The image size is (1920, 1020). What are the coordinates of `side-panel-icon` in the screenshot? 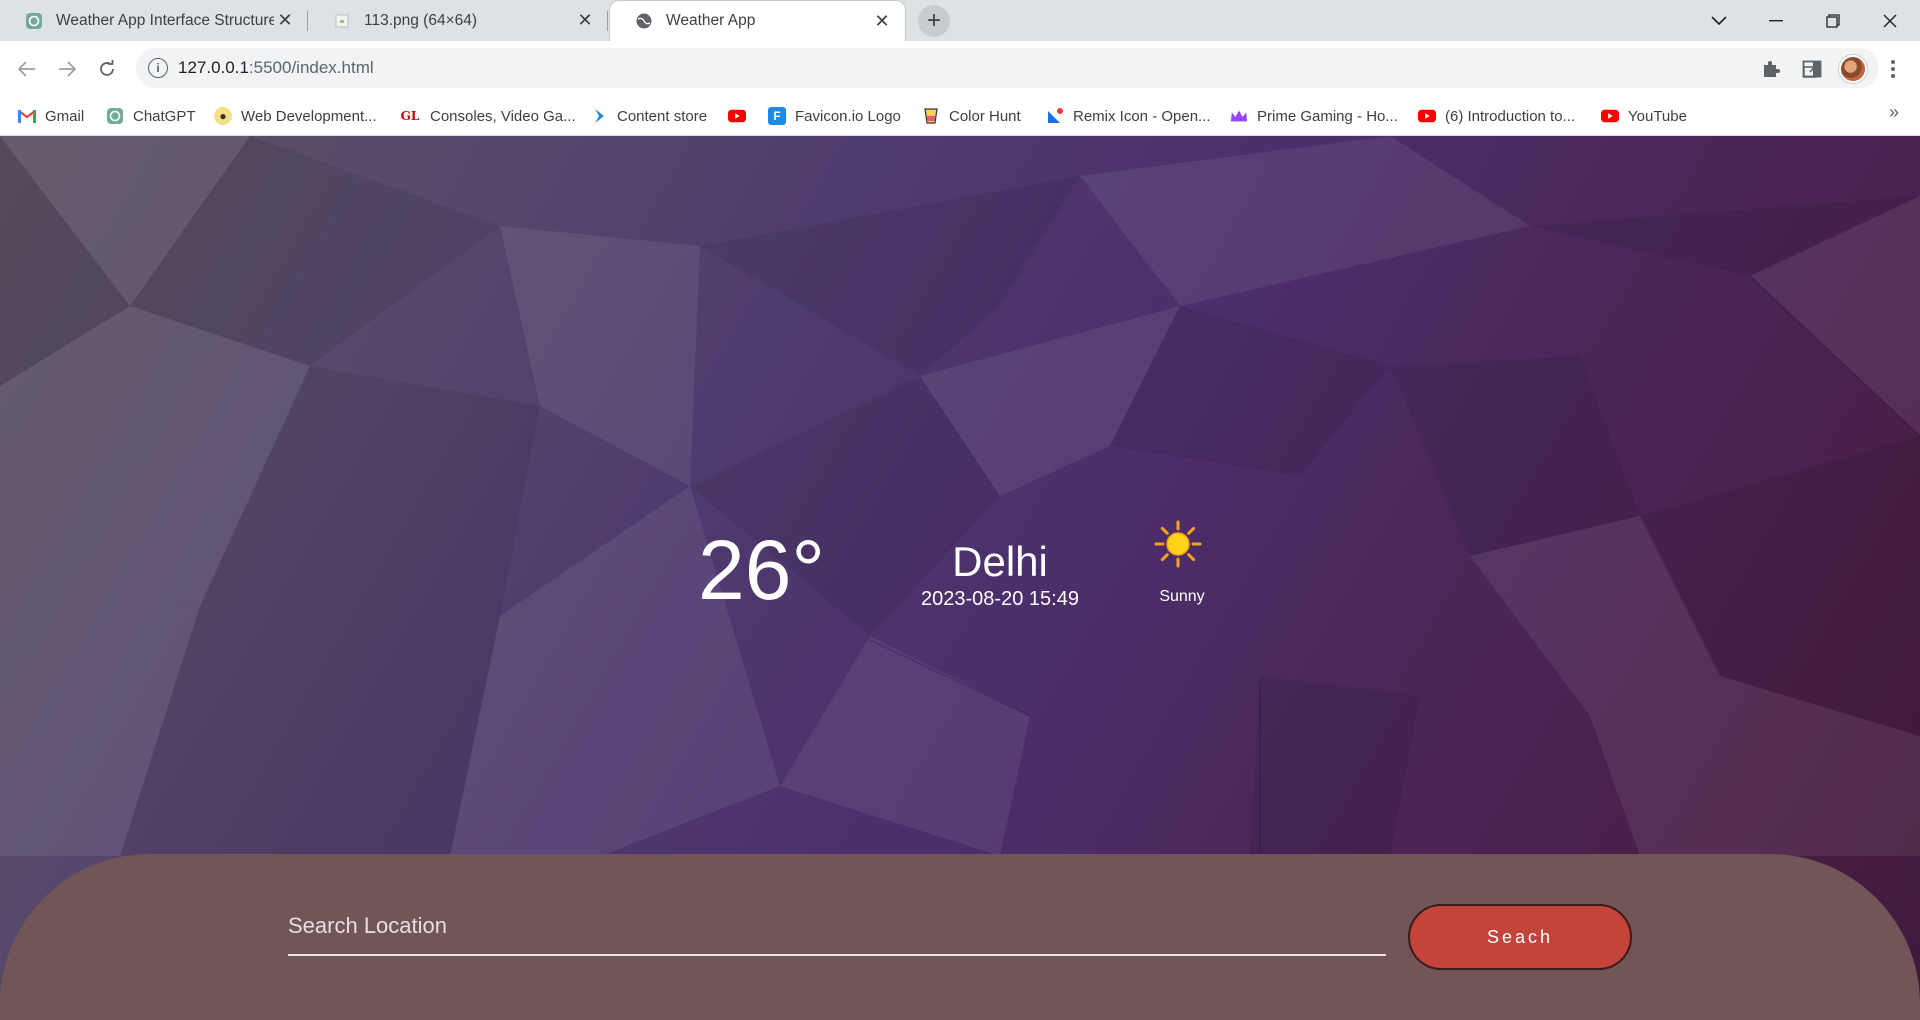 It's located at (1812, 69).